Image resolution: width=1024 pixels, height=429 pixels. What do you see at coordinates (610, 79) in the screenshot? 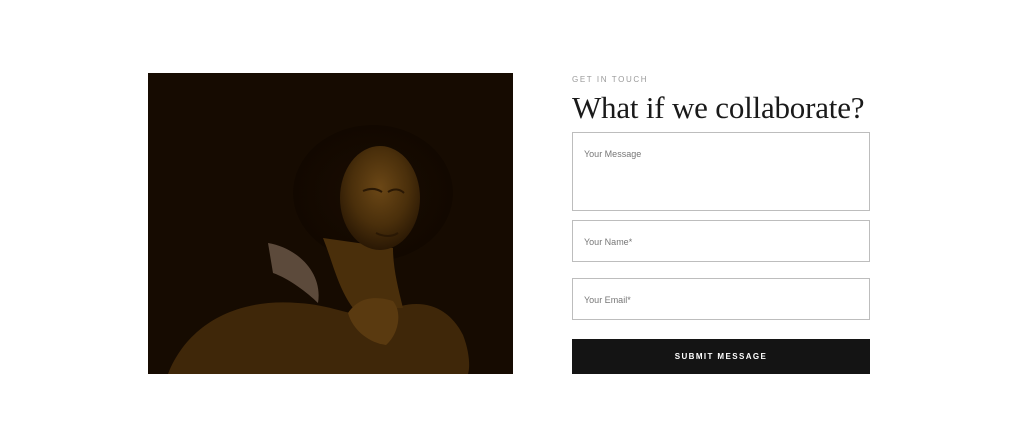
I see `section-eyebrow: GET IN TOUCH` at bounding box center [610, 79].